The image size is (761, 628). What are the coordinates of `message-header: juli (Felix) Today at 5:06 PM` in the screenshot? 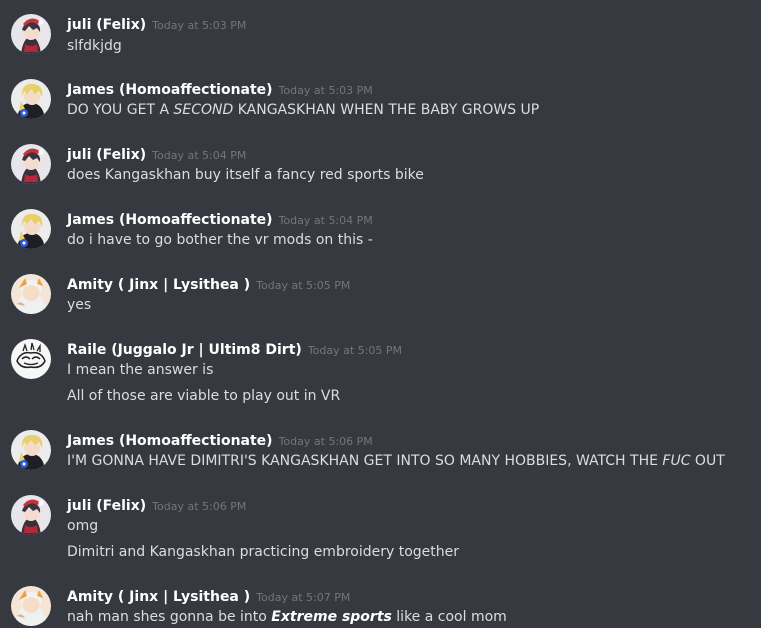 It's located at (156, 505).